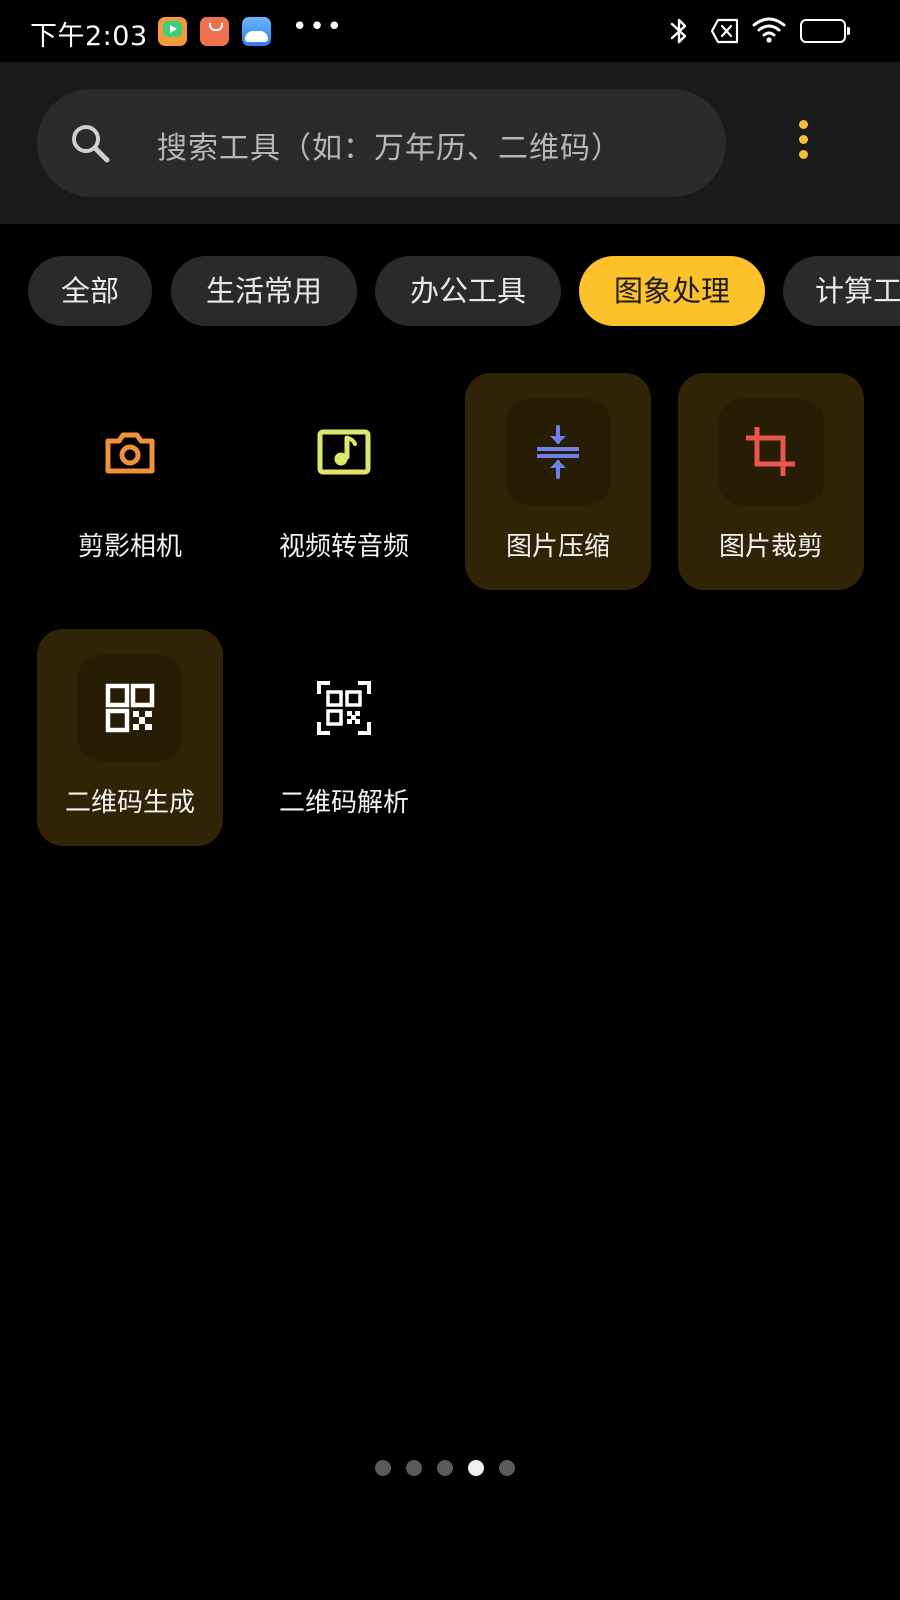  I want to click on more-menu-button, so click(804, 143).